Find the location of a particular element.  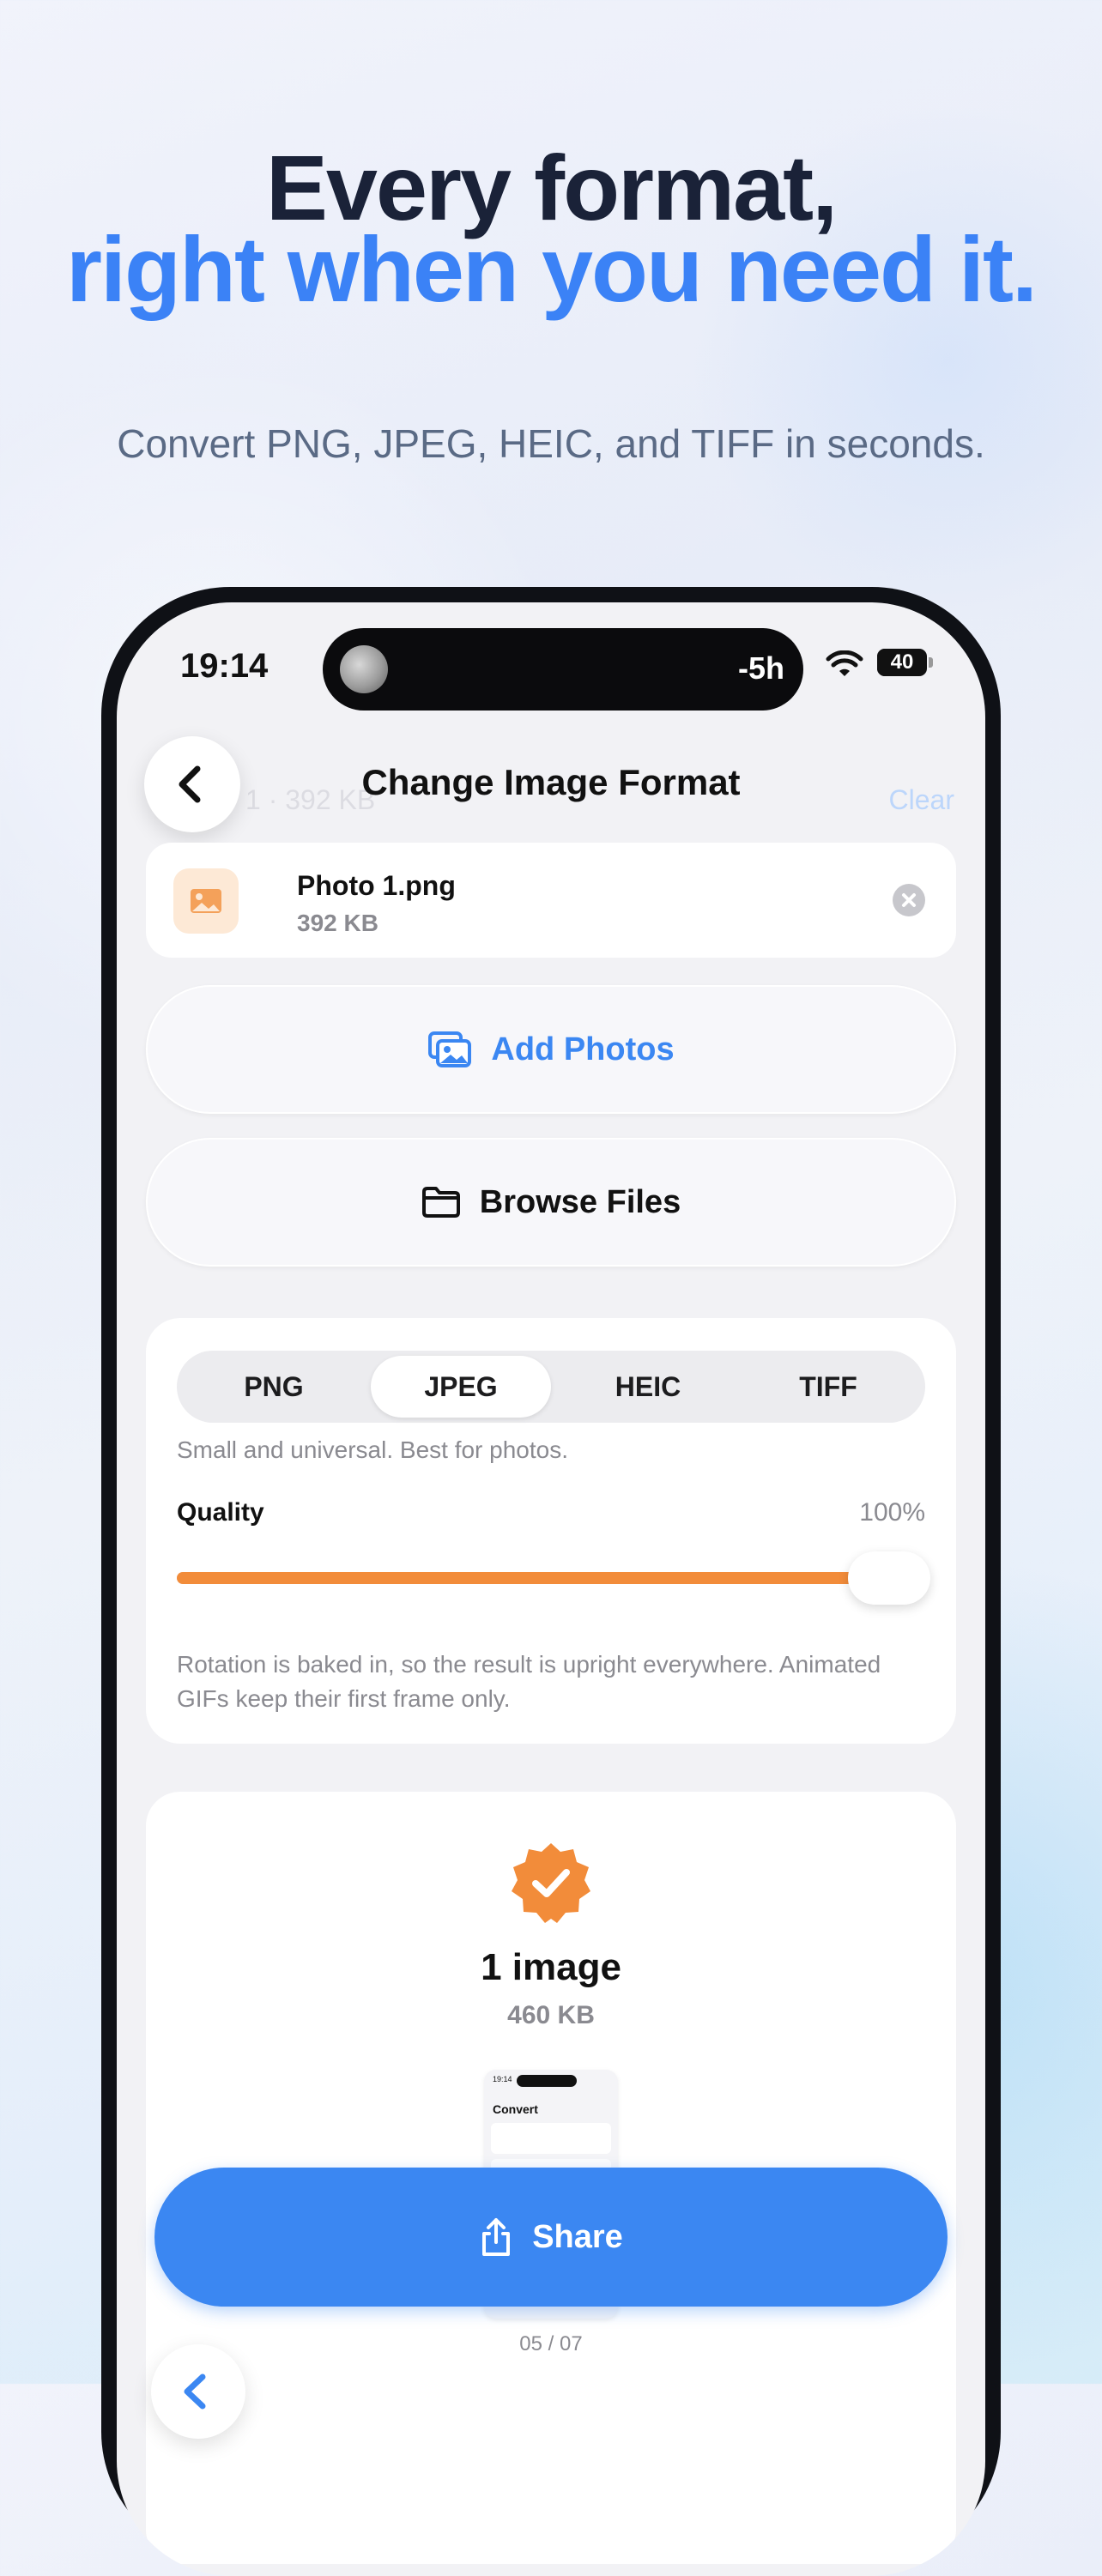

back-button-peek is located at coordinates (198, 2391).